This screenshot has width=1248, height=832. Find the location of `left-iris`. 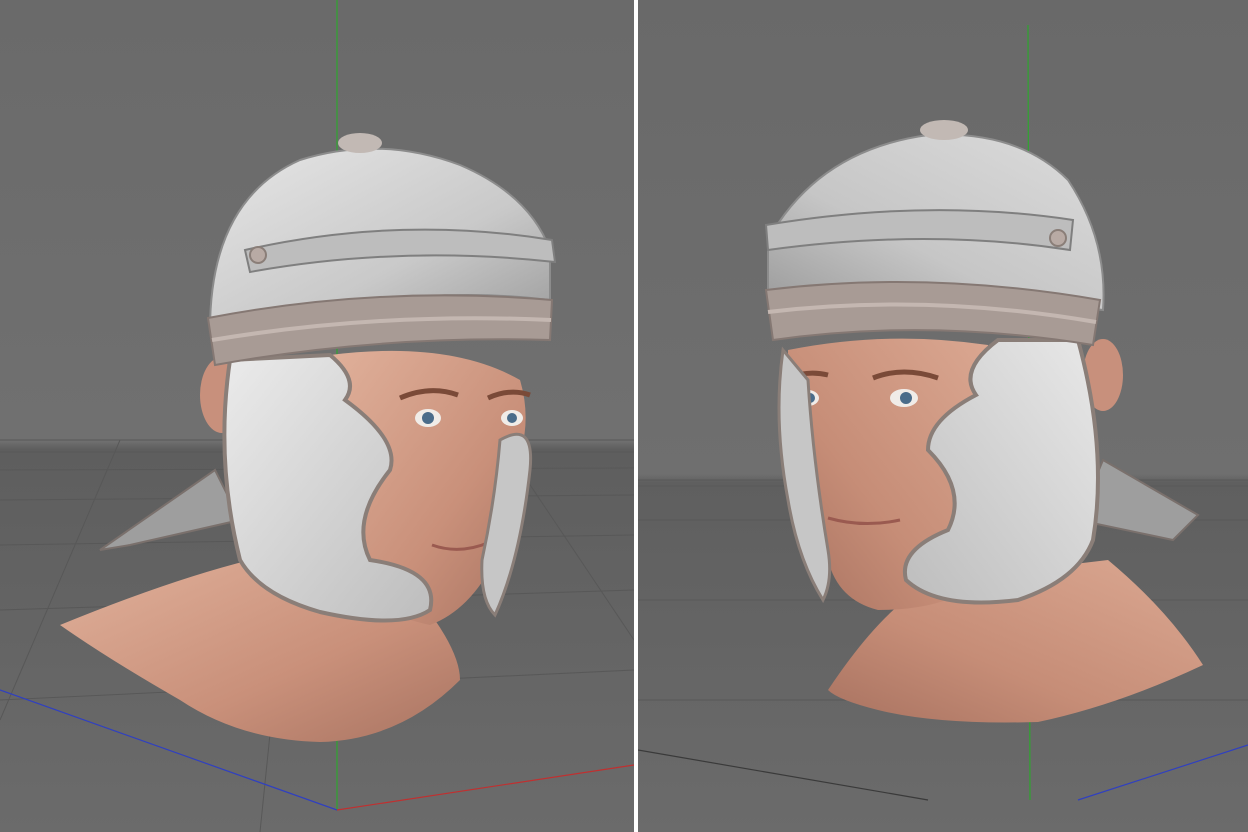

left-iris is located at coordinates (428, 418).